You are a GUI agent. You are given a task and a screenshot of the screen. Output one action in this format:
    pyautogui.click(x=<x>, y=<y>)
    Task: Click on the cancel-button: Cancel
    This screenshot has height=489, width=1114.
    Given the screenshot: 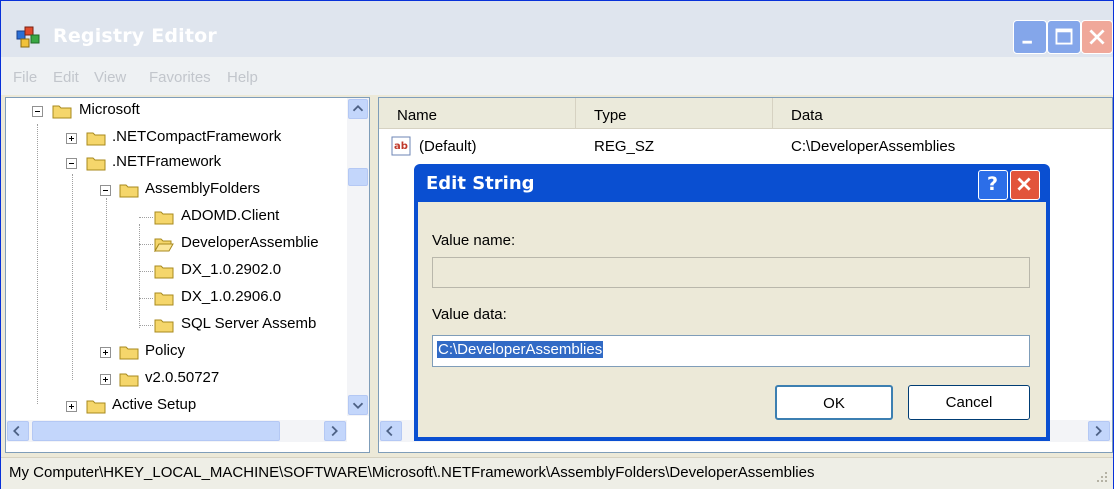 What is the action you would take?
    pyautogui.click(x=969, y=402)
    